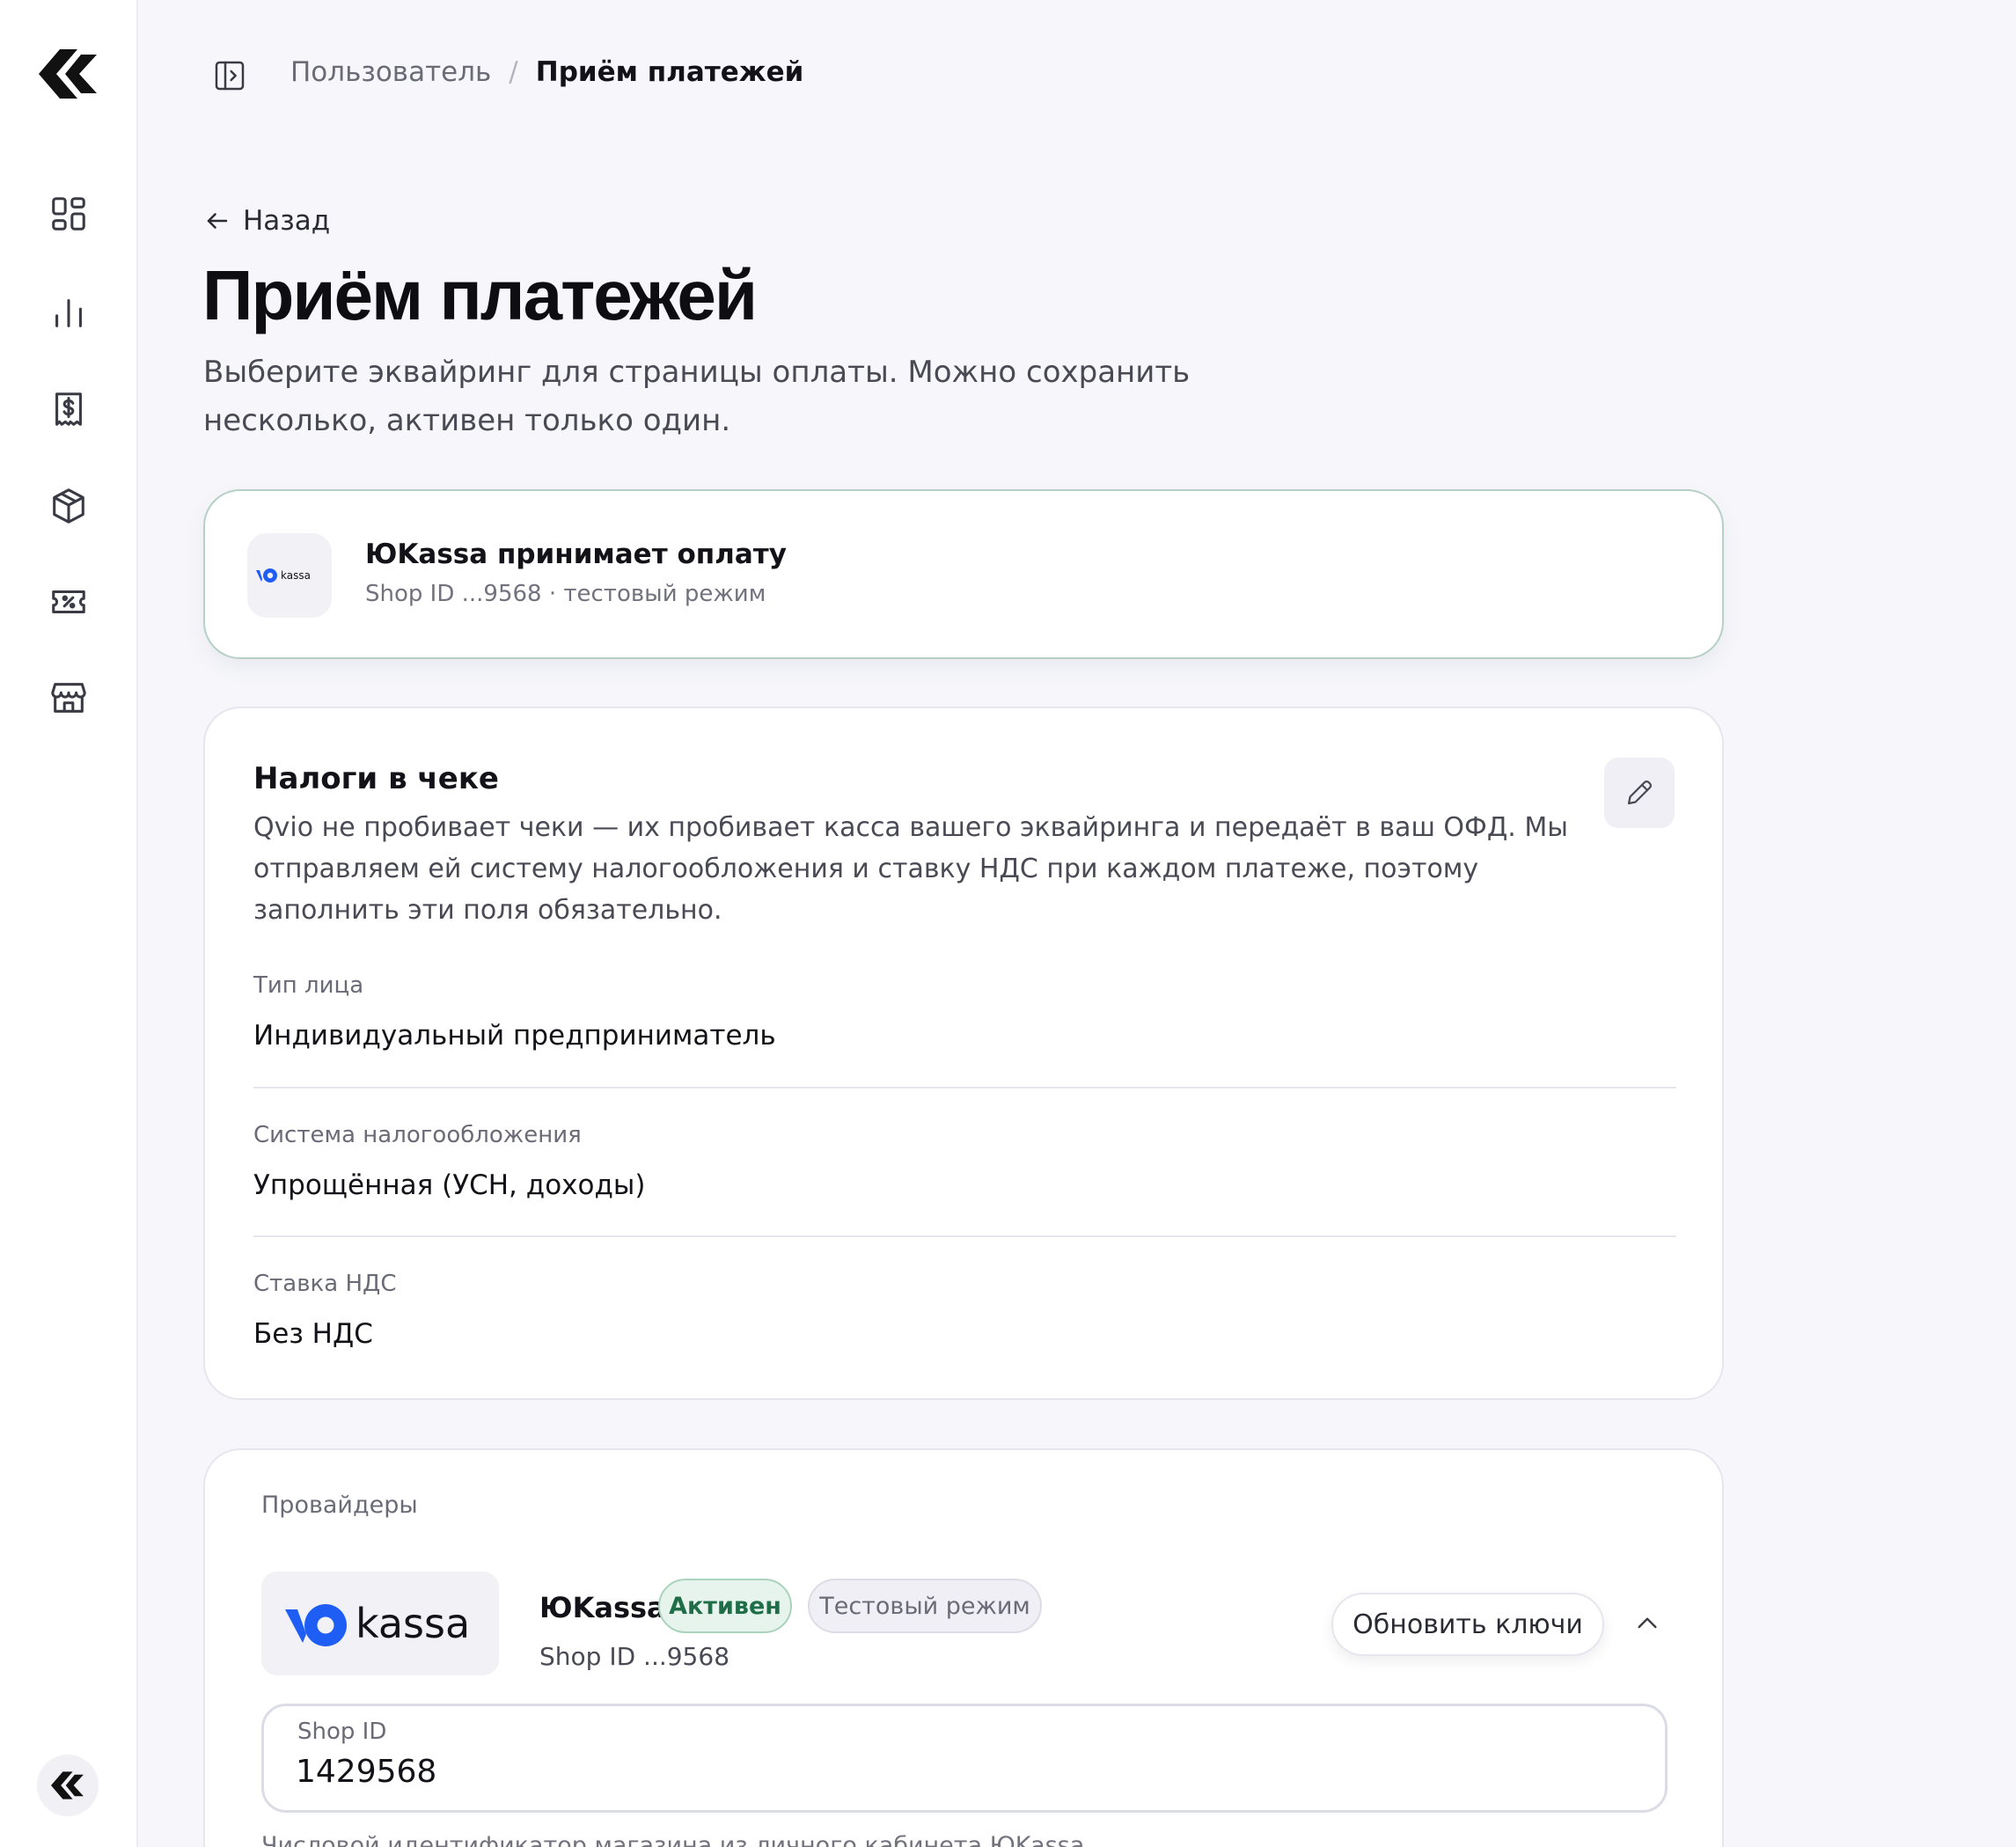 This screenshot has height=1847, width=2016. Describe the element at coordinates (925, 1606) in the screenshot. I see `status-badge-test-mode: Тестовый режим` at that location.